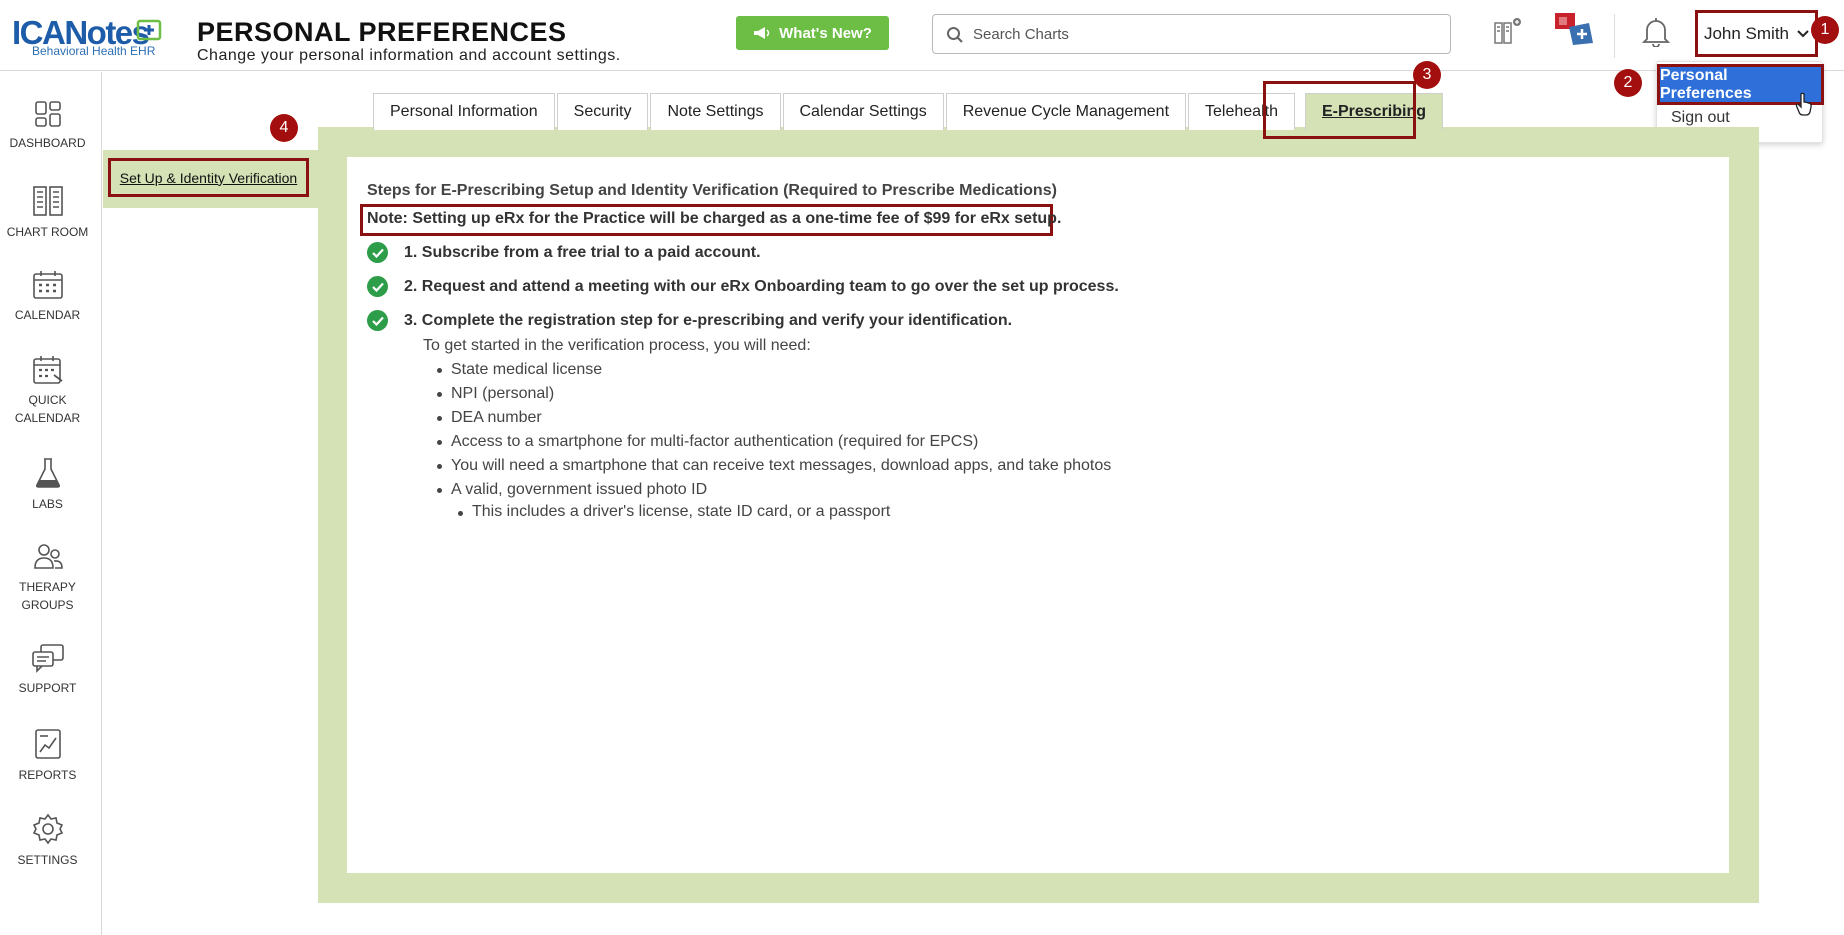 The image size is (1844, 935). Describe the element at coordinates (1656, 32) in the screenshot. I see `bell-icon` at that location.